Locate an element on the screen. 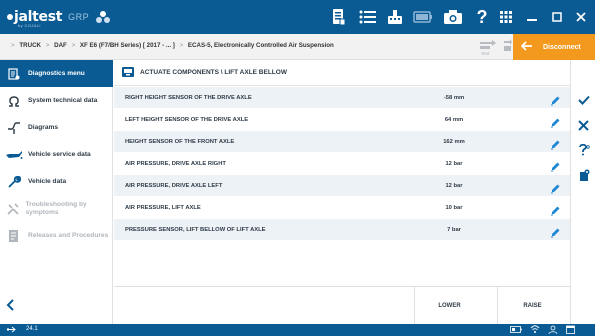 This screenshot has height=336, width=595. panel-title: ACTUATE COMPONENTS \ LIFT AXLE BELLOW is located at coordinates (213, 72).